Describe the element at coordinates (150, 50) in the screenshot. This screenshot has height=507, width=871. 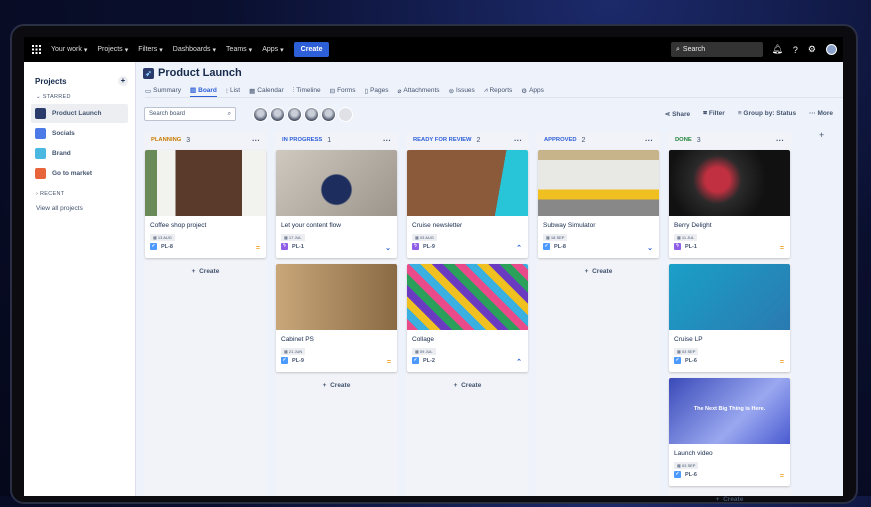
I see `nav-filters: Filters ▾` at that location.